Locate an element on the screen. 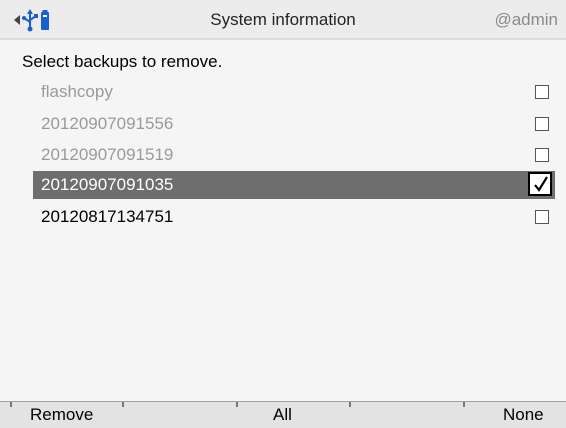  backup-checkbox-checked is located at coordinates (540, 184).